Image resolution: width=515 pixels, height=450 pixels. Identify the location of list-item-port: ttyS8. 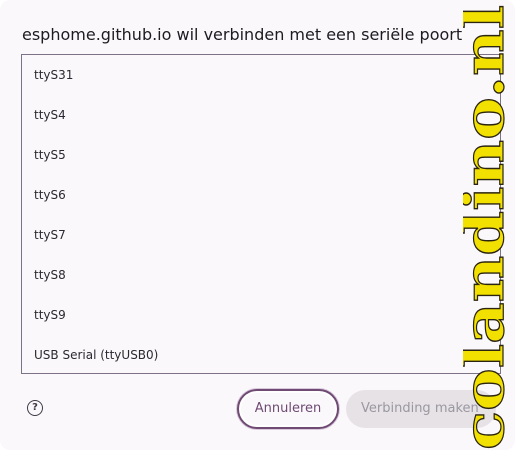
(261, 275).